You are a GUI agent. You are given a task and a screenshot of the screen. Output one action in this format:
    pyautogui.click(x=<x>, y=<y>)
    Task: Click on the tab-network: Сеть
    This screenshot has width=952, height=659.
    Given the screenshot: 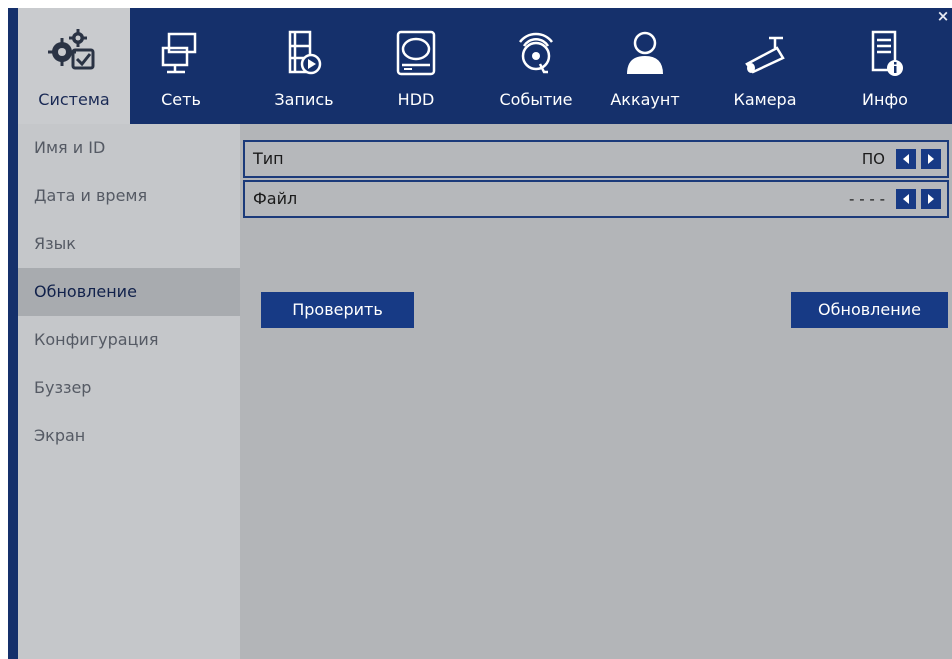 What is the action you would take?
    pyautogui.click(x=181, y=66)
    